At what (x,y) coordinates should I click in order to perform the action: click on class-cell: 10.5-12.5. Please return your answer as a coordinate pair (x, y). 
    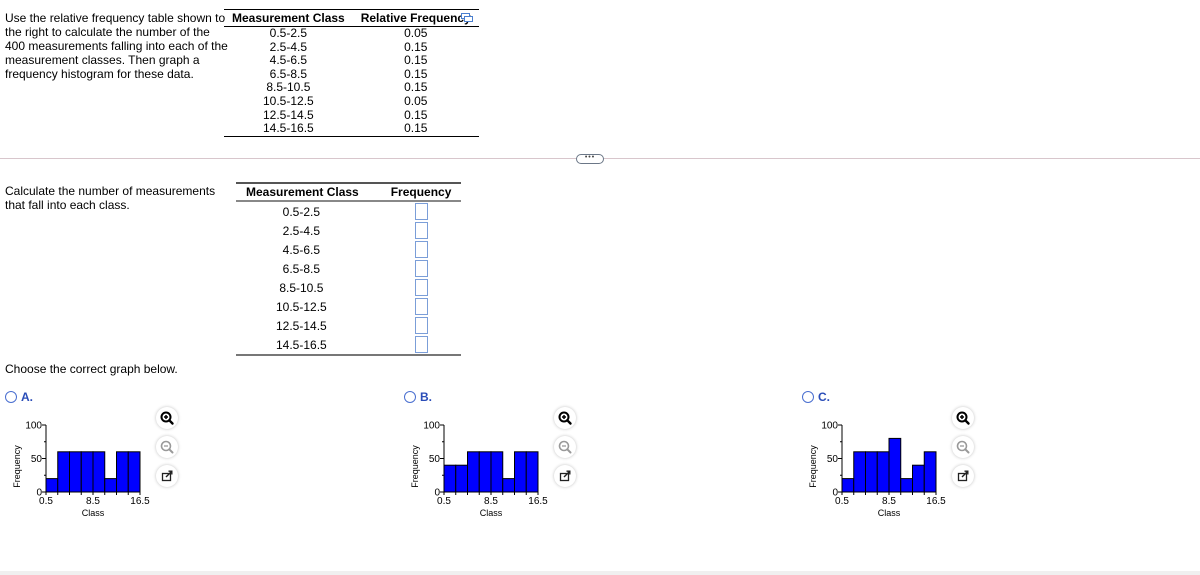
    Looking at the image, I should click on (288, 100).